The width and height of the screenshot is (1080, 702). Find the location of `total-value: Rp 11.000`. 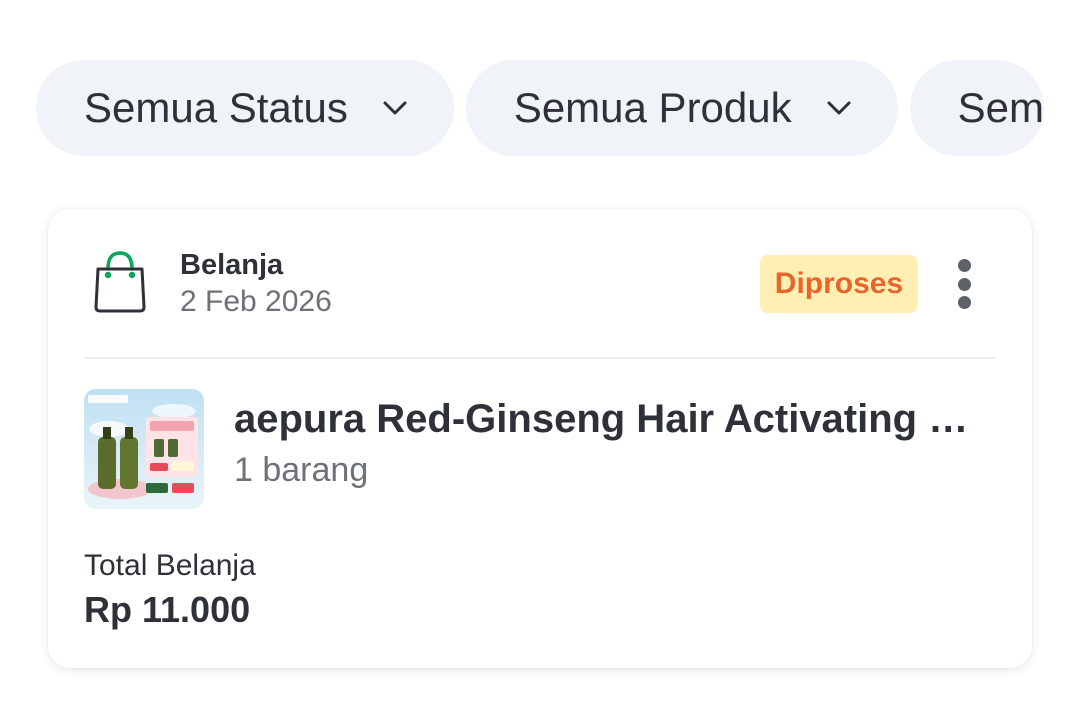

total-value: Rp 11.000 is located at coordinates (167, 609).